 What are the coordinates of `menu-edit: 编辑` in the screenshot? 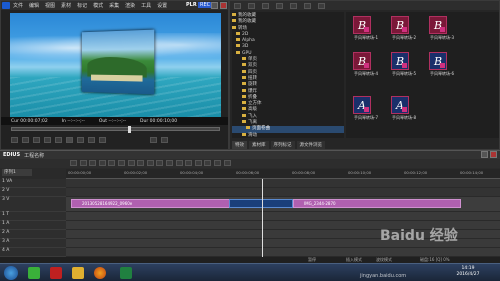 It's located at (34, 5).